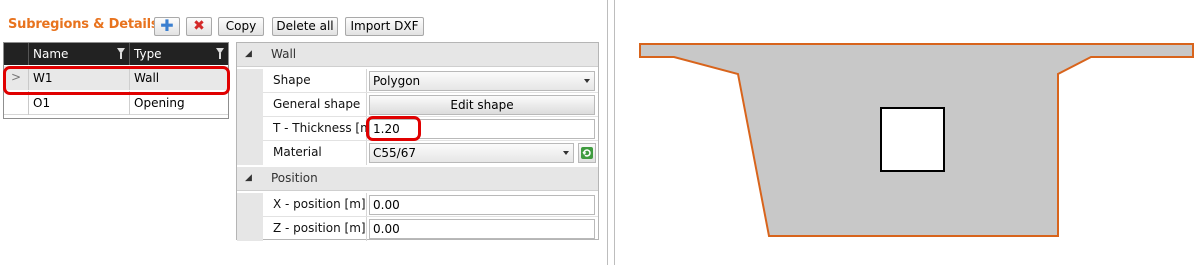 This screenshot has width=1202, height=265. What do you see at coordinates (294, 178) in the screenshot?
I see `category-label: Position` at bounding box center [294, 178].